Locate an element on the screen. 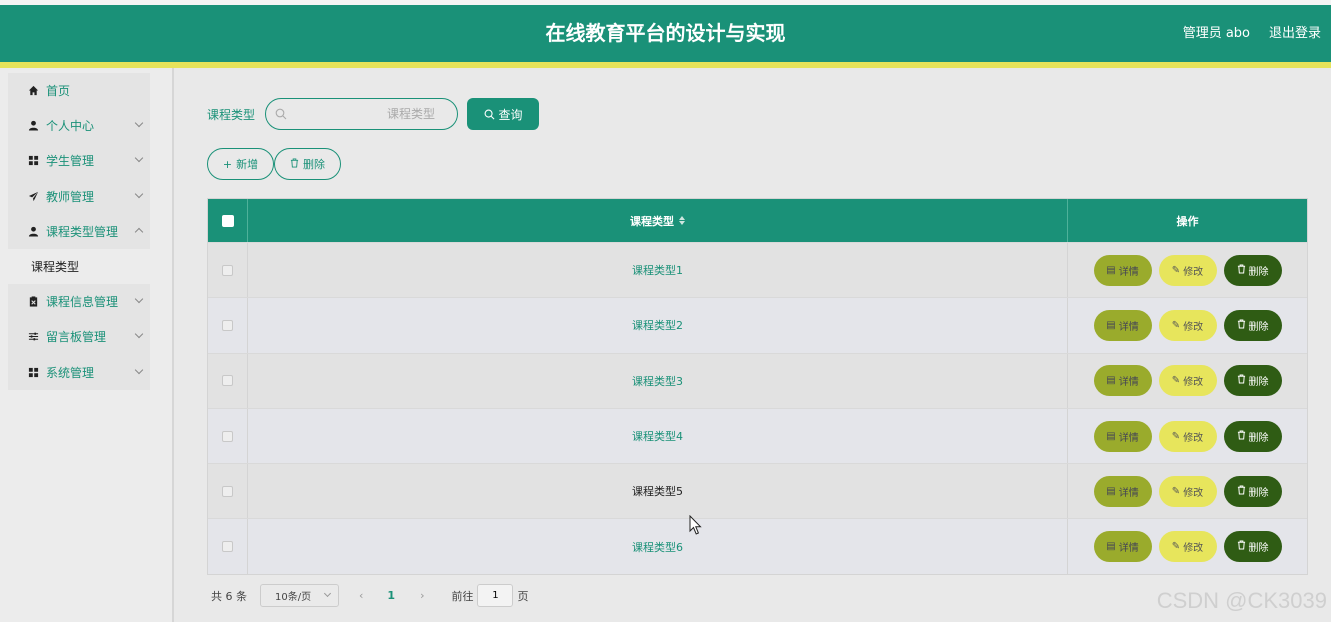  sidebar-item-label: 留言板管理 is located at coordinates (76, 337).